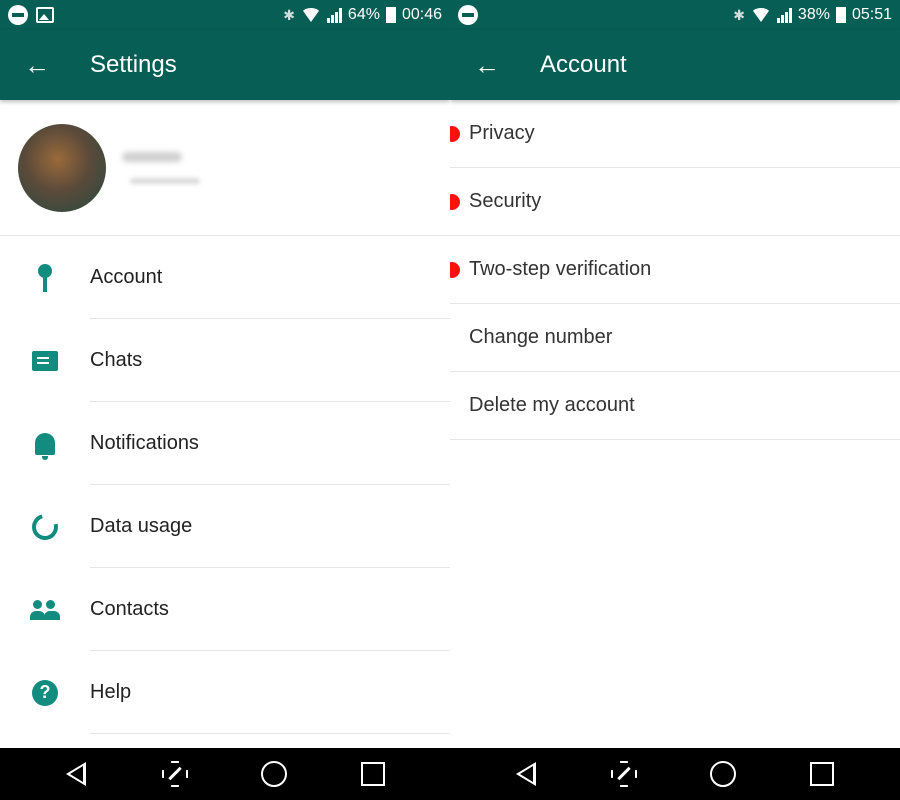  Describe the element at coordinates (45, 15) in the screenshot. I see `image-notification-icon` at that location.